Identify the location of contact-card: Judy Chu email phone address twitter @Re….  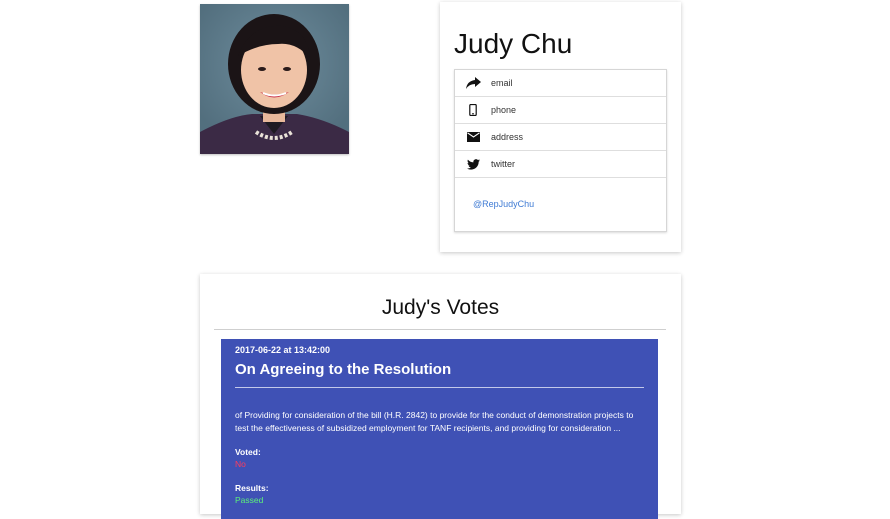
(560, 127).